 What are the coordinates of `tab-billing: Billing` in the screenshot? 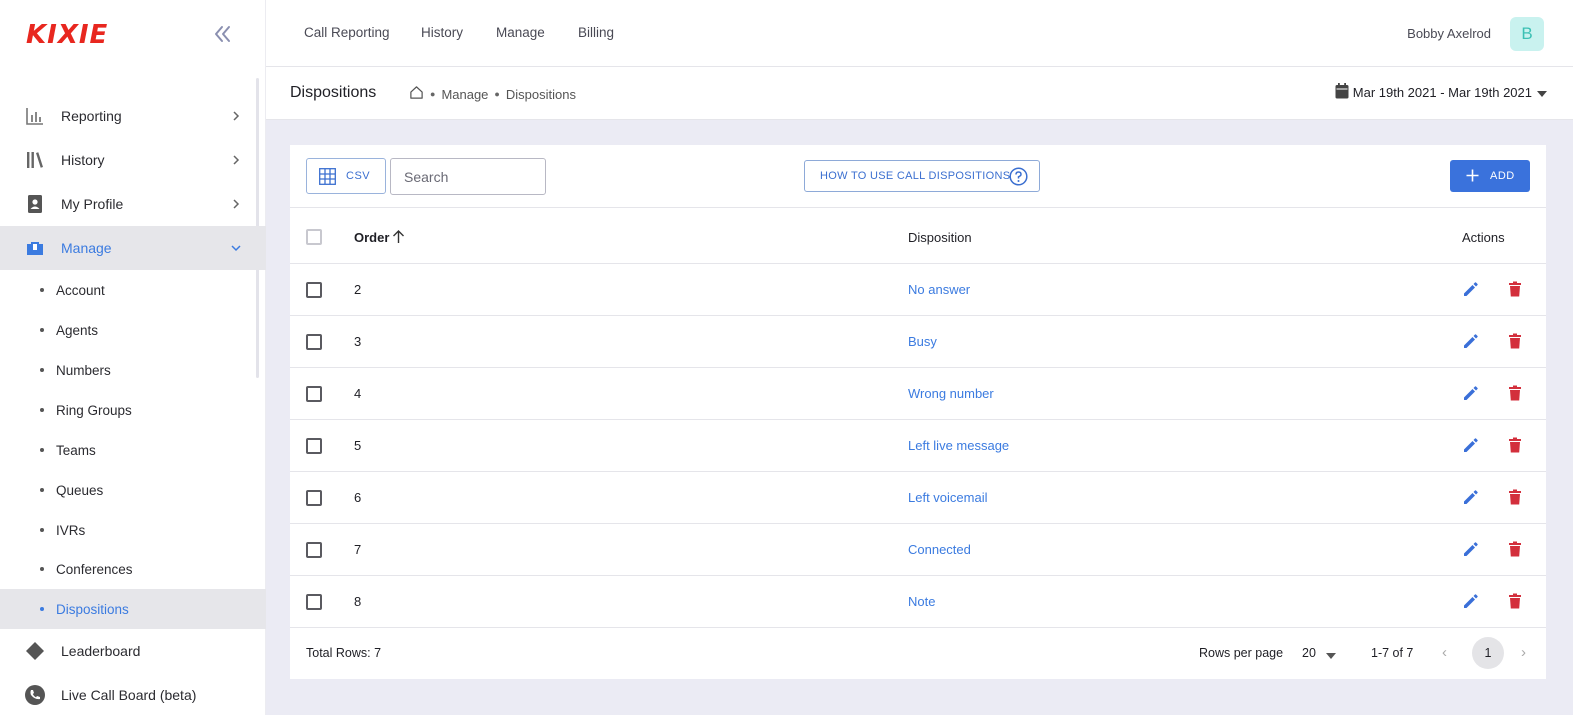 It's located at (596, 32).